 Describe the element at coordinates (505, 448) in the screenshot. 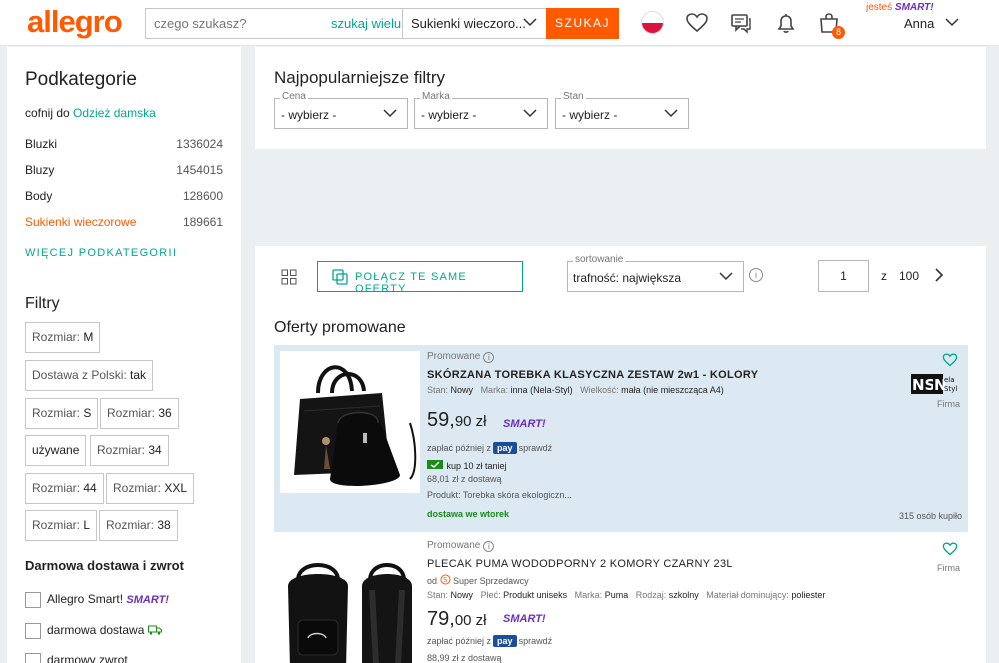

I see `pay-badge: pay` at that location.